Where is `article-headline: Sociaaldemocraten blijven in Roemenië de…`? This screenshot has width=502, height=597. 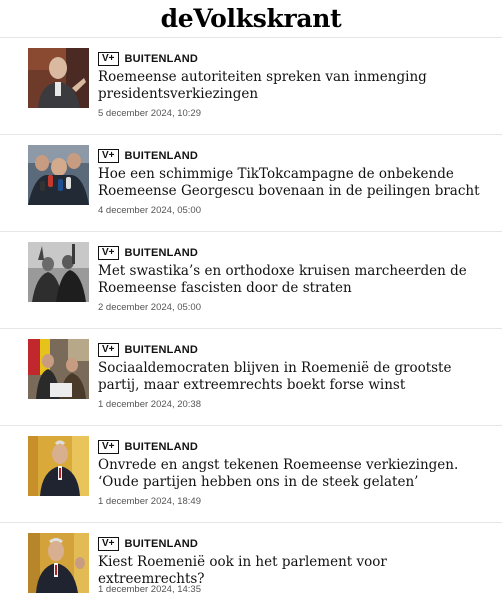
article-headline: Sociaaldemocraten blijven in Roemenië de… is located at coordinates (295, 377).